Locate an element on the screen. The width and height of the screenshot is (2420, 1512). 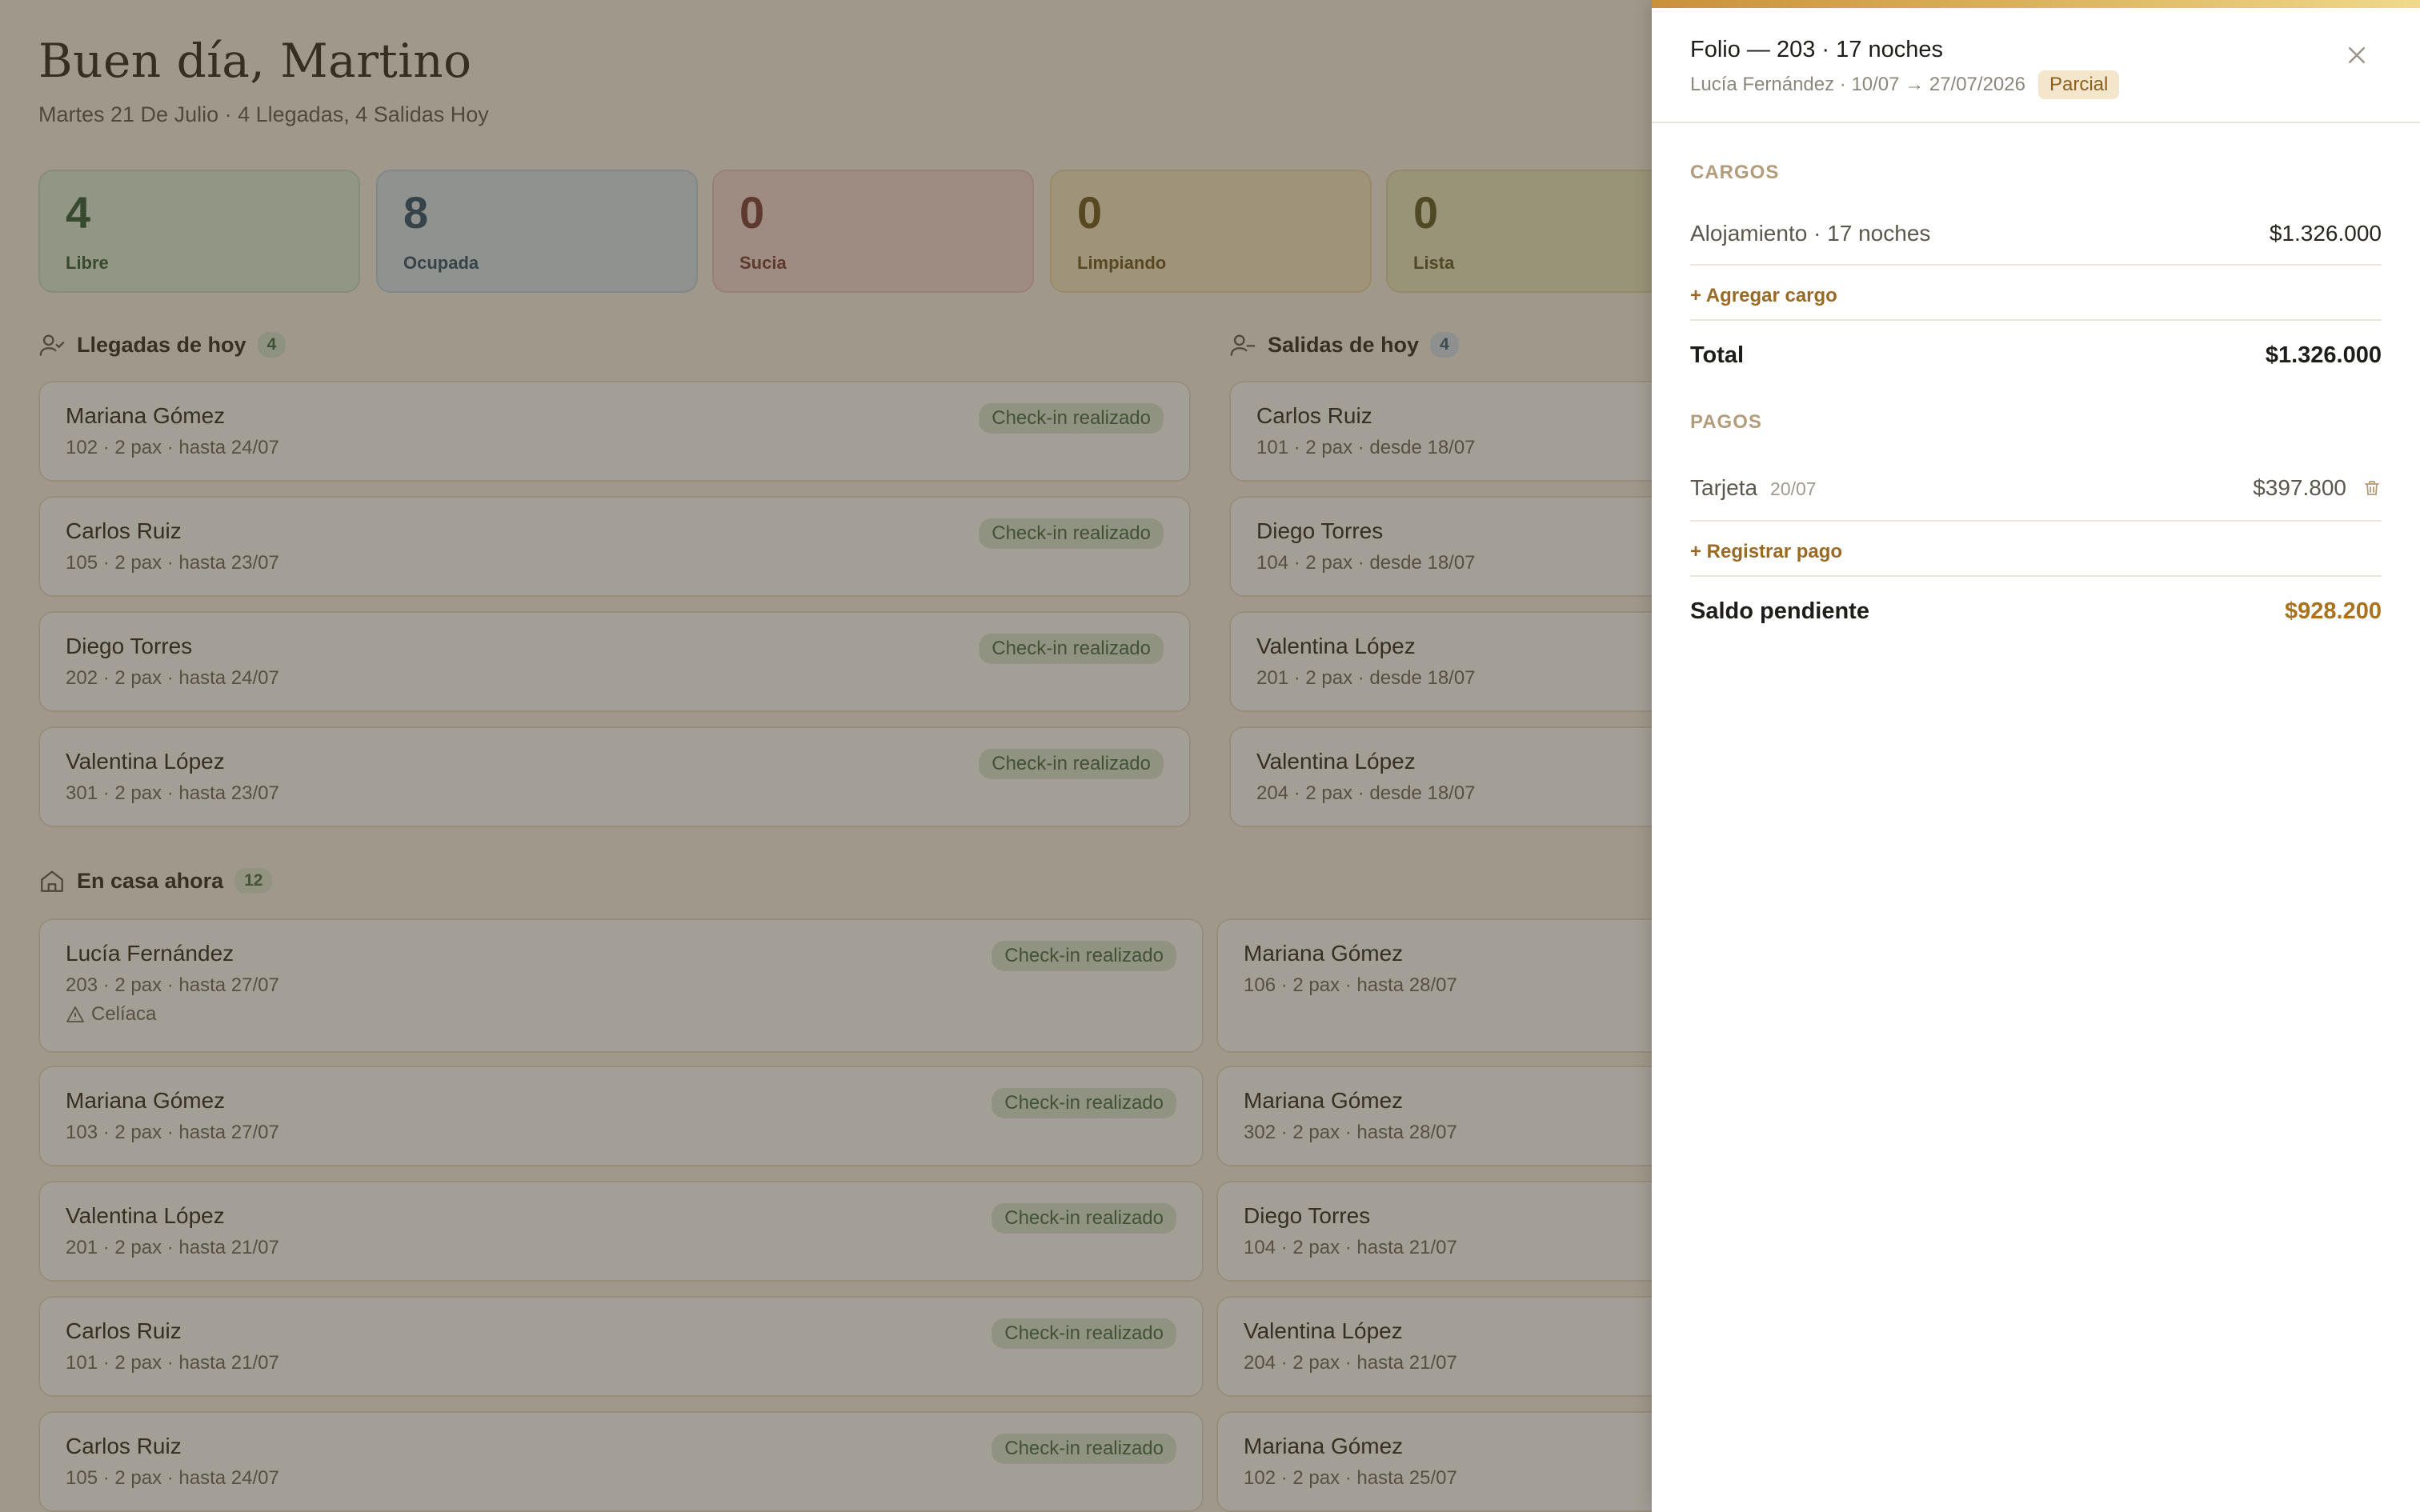
folio-guest-dates: Lucía Fernández · 10/07 → 27/07/2026 is located at coordinates (1858, 84).